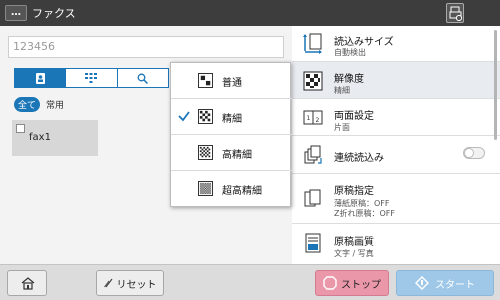 The image size is (500, 300). I want to click on setting-duplex: 1 2 両面設定 片面, so click(396, 117).